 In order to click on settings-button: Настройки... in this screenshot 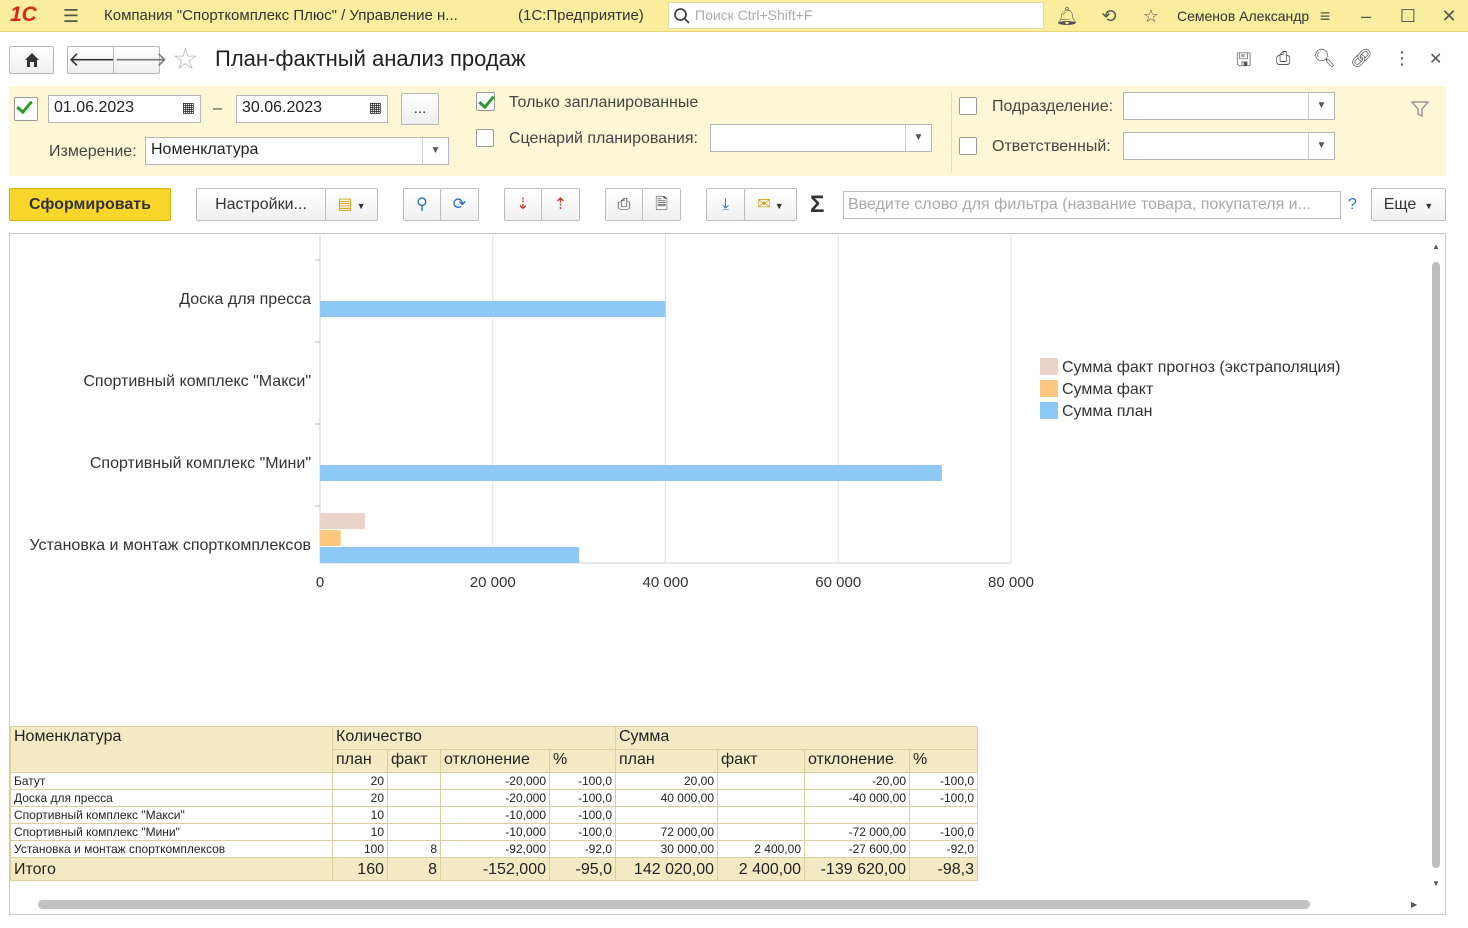, I will do `click(261, 204)`.